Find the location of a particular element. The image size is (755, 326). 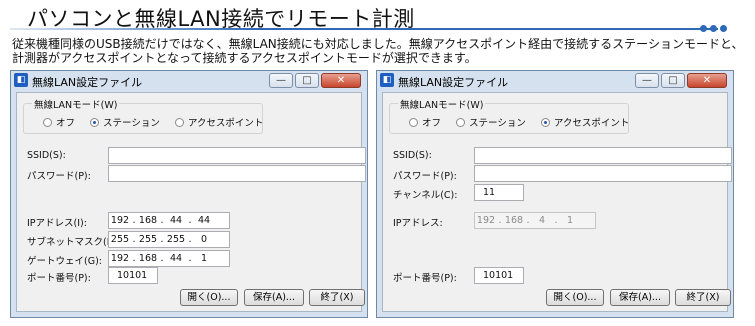

channel-label: チャンネル(C): is located at coordinates (425, 195).